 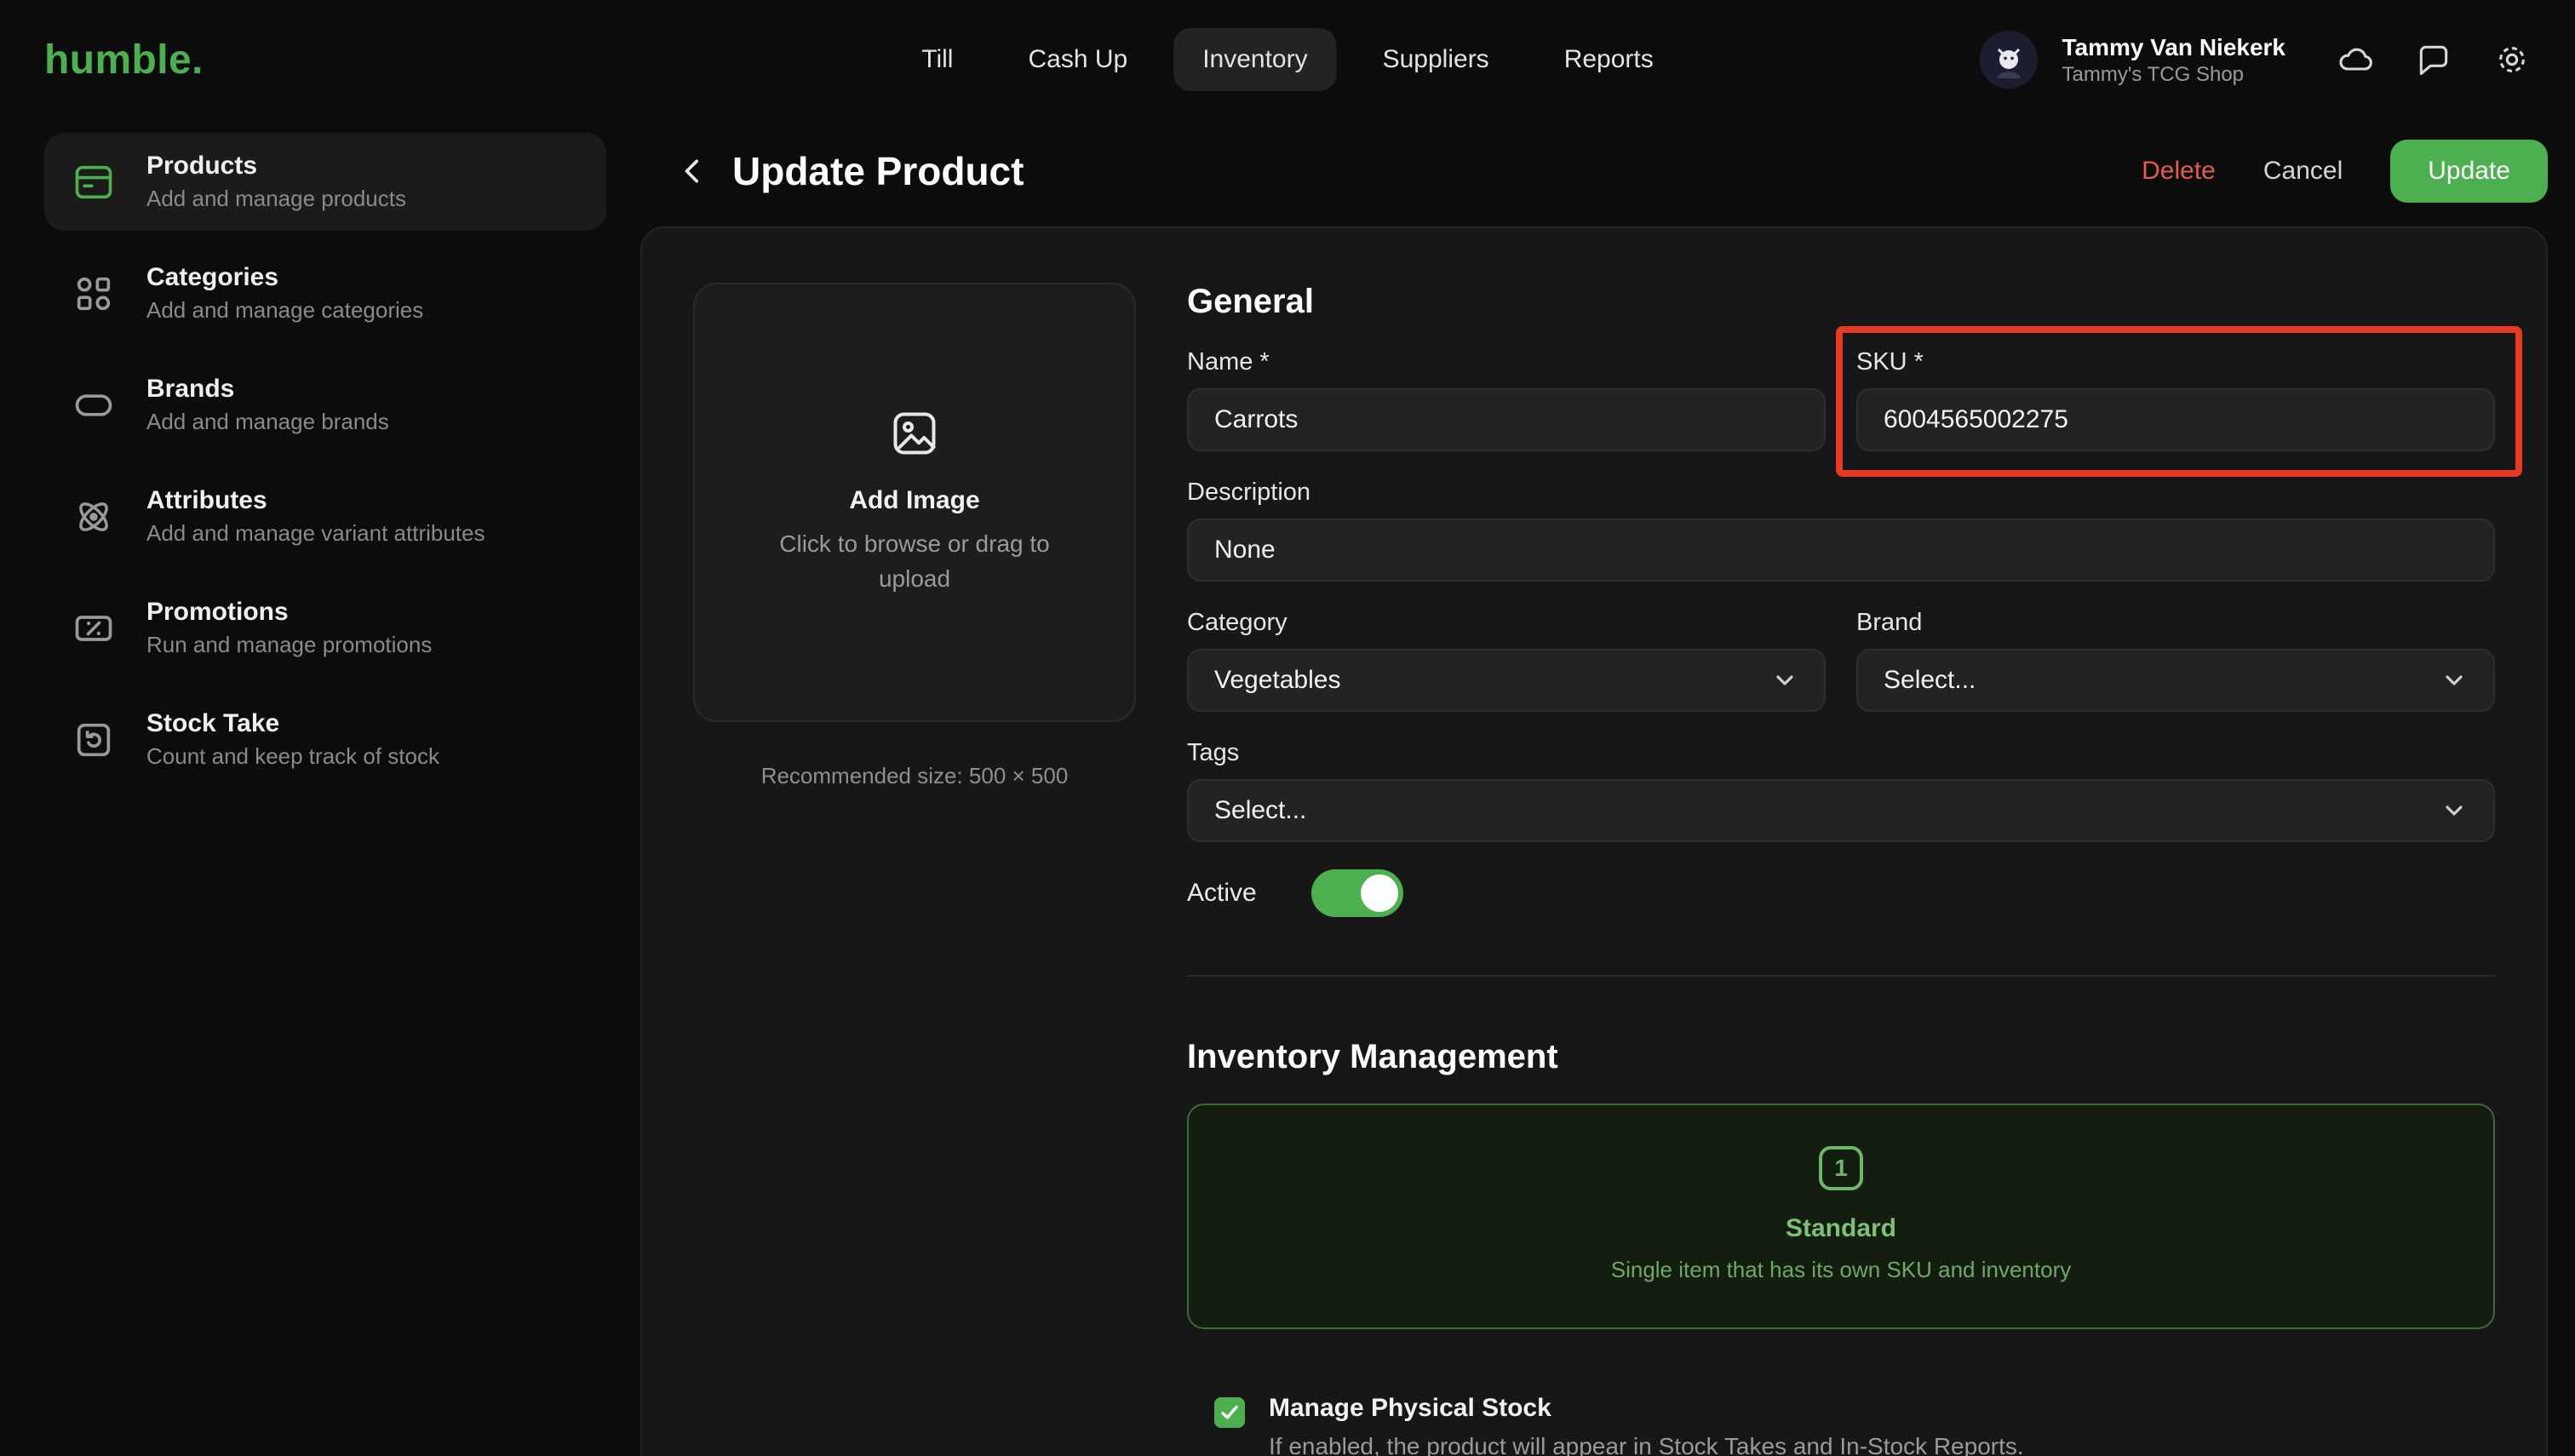 I want to click on manage-stock-label: Manage Physical Stock, so click(x=1410, y=1408).